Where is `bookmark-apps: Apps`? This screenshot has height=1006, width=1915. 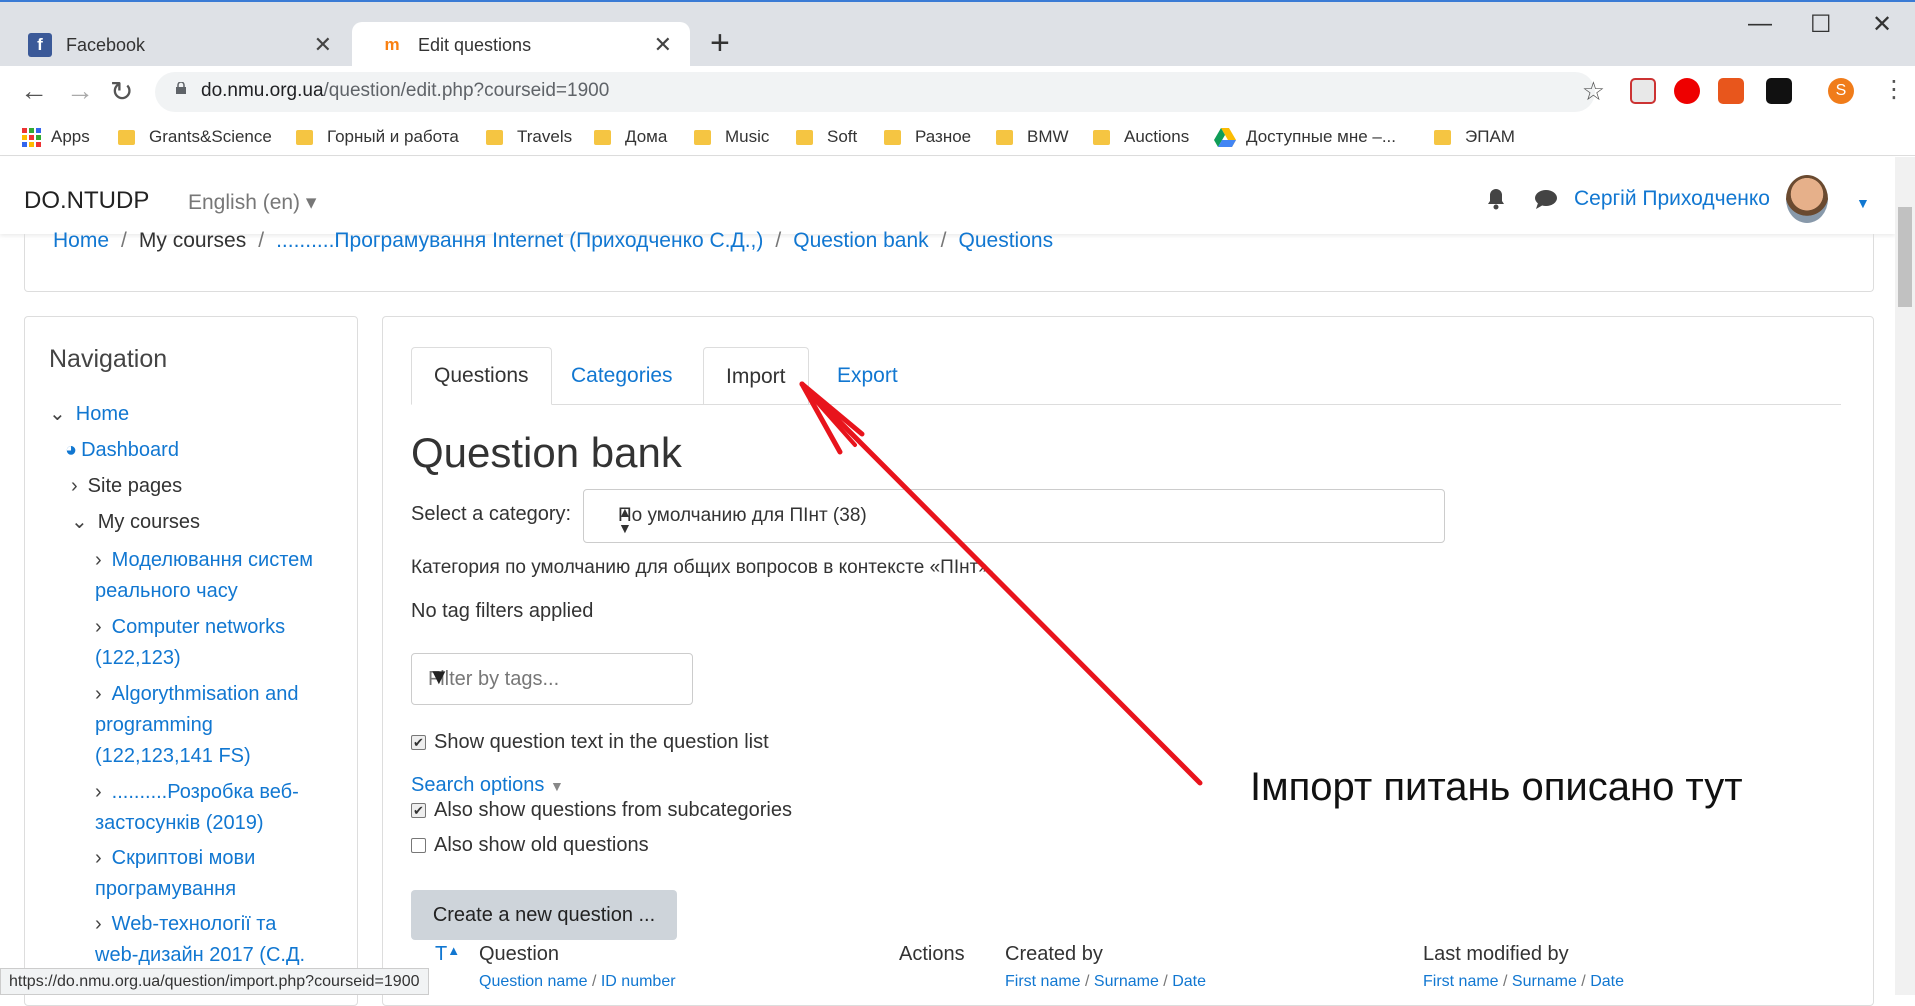
bookmark-apps: Apps is located at coordinates (56, 137).